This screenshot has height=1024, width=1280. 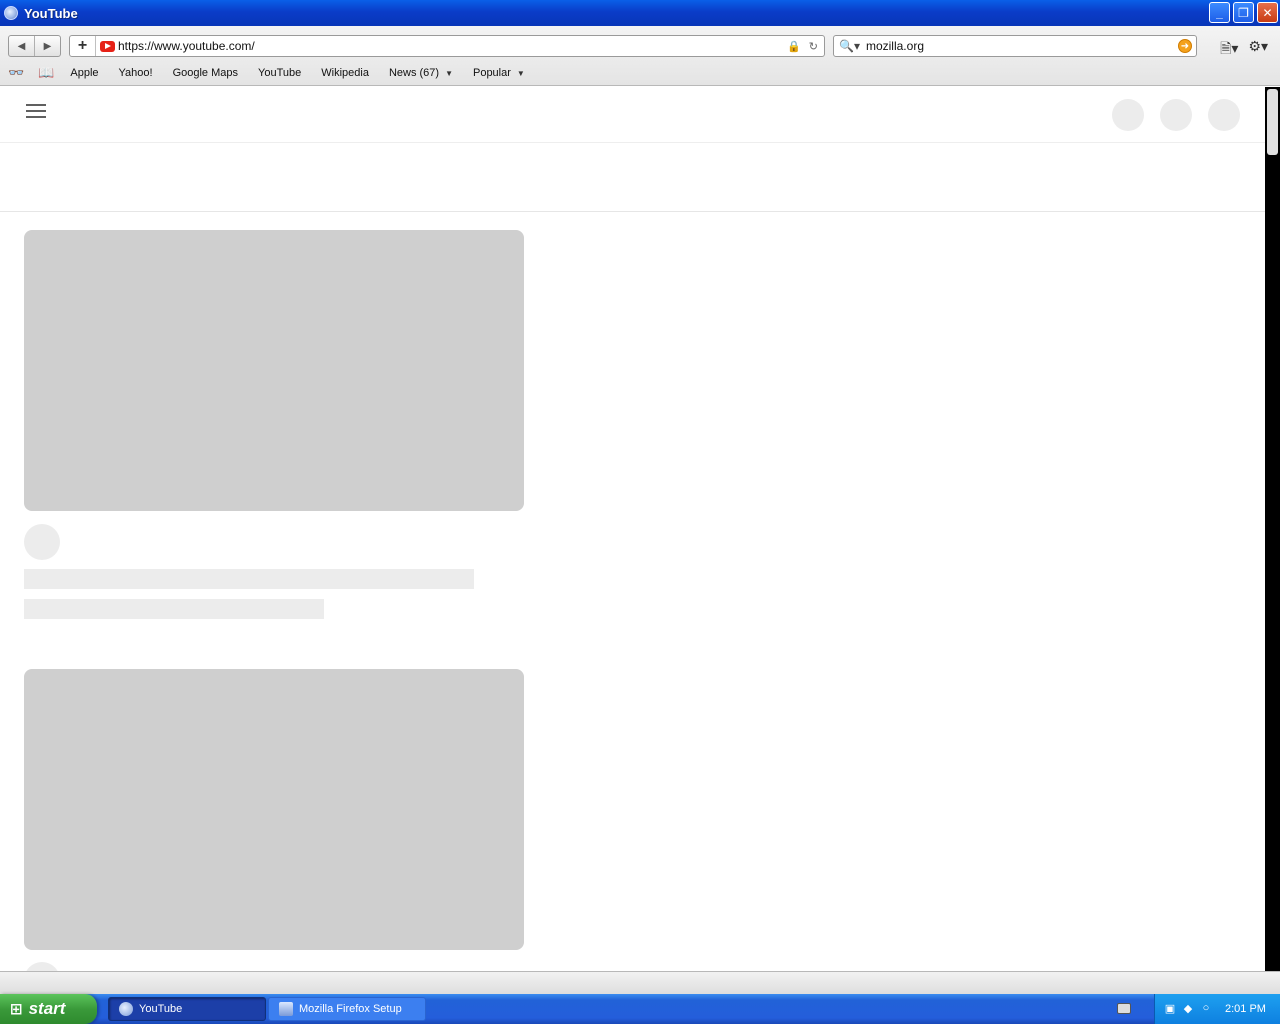 I want to click on status-bar, so click(x=640, y=982).